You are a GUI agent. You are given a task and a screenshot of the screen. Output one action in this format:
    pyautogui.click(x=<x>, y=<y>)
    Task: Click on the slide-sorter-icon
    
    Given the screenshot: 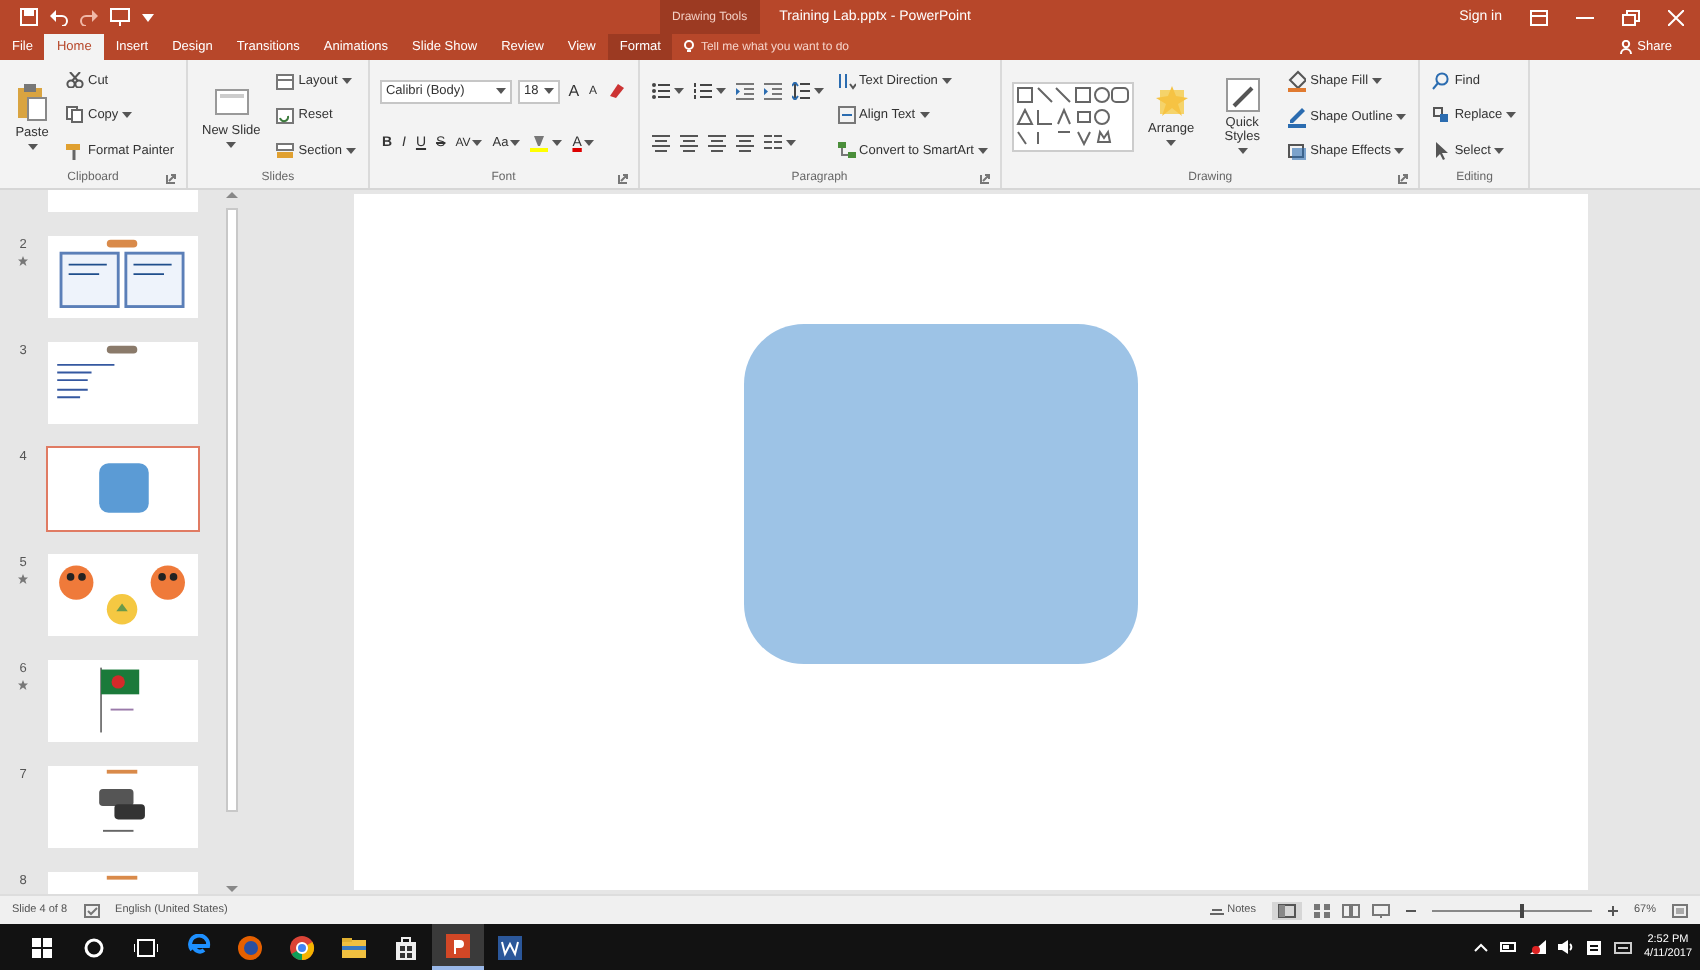 What is the action you would take?
    pyautogui.click(x=1321, y=910)
    